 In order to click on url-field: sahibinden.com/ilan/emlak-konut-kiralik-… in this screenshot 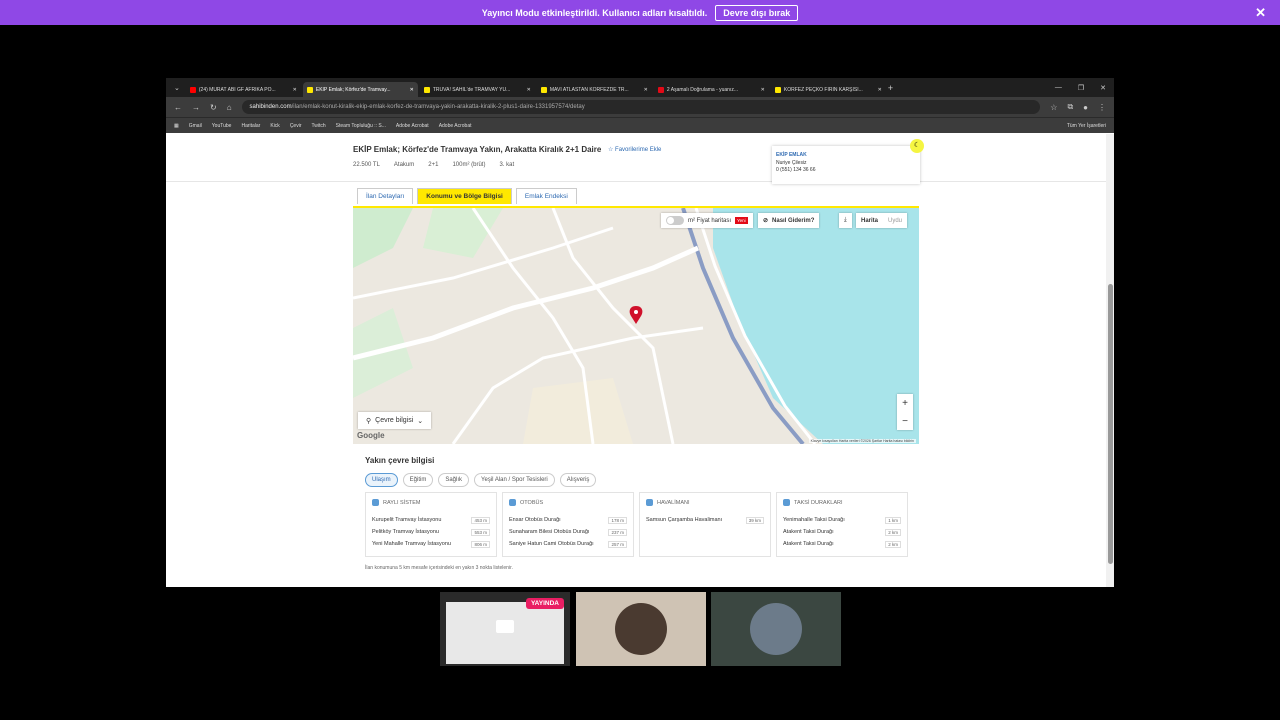, I will do `click(641, 107)`.